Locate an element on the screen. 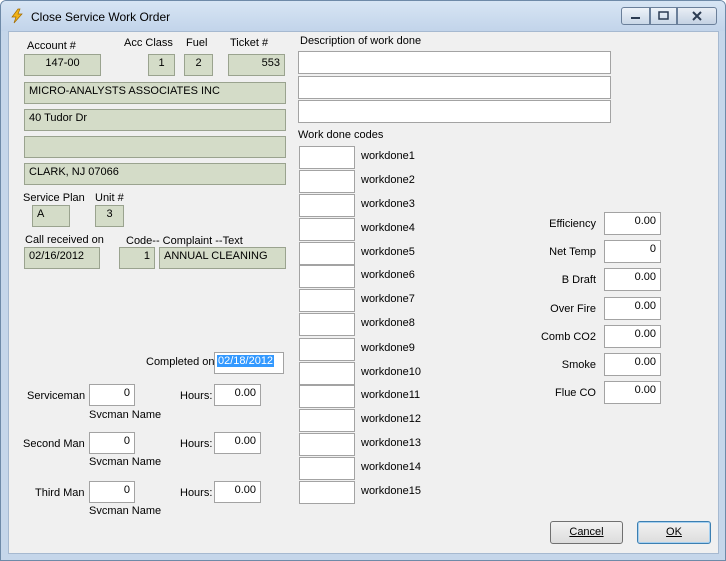 Image resolution: width=726 pixels, height=561 pixels. work-done-code-label: workdone10 is located at coordinates (391, 372).